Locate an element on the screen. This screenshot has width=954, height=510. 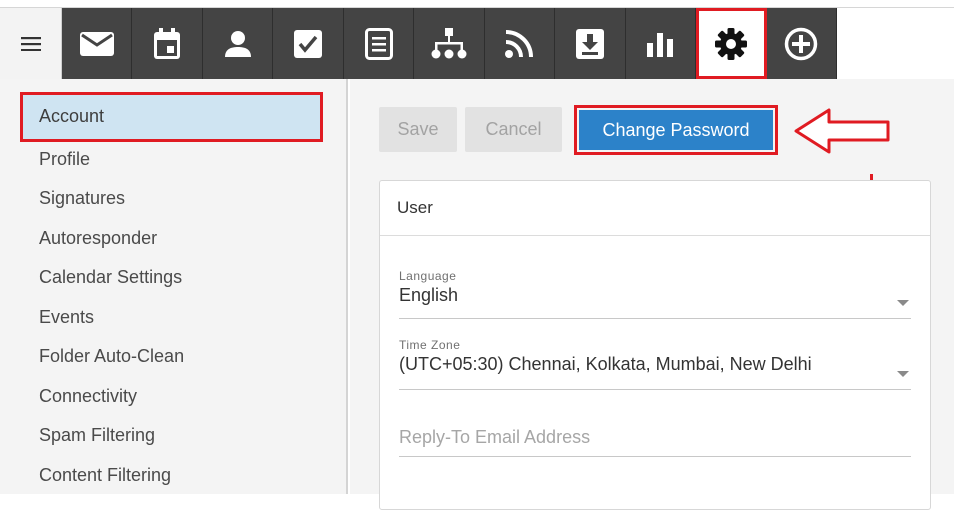
sidebar-item-account: Account is located at coordinates (171, 117).